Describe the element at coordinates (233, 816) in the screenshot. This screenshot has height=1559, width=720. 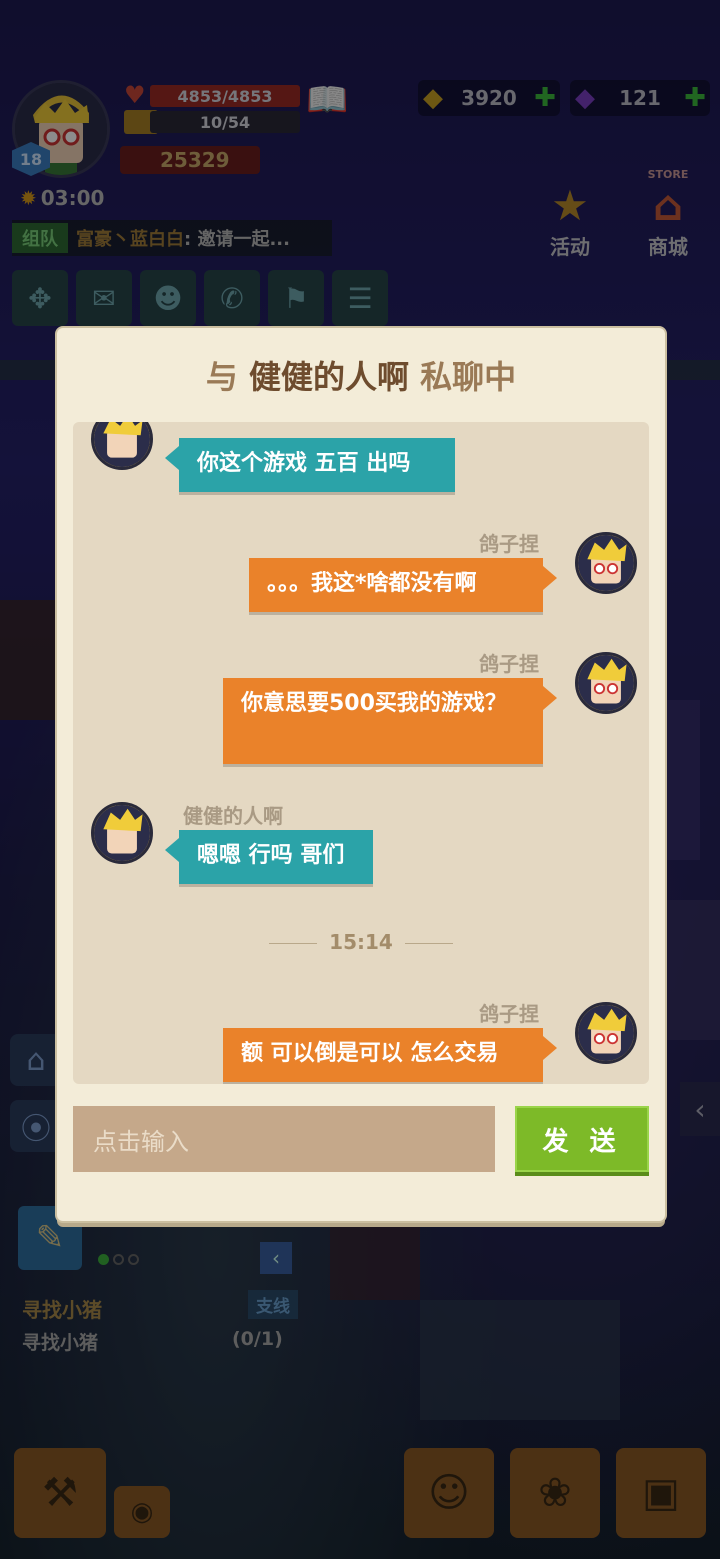
I see `message-sender: 健健的人啊` at that location.